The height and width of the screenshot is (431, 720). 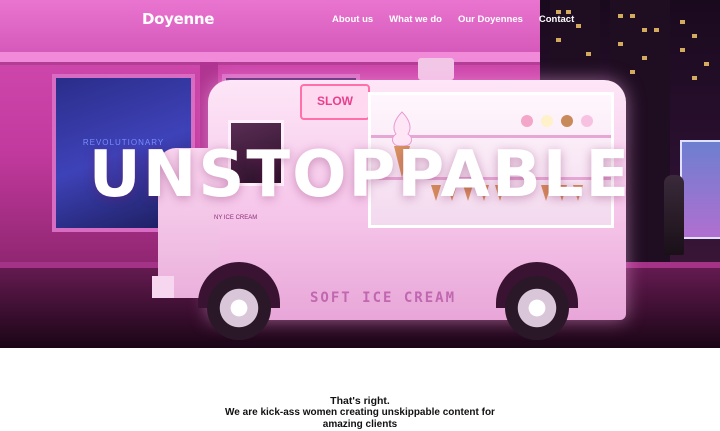 What do you see at coordinates (383, 298) in the screenshot?
I see `truck-side-text: SOFT ICE CREAM` at bounding box center [383, 298].